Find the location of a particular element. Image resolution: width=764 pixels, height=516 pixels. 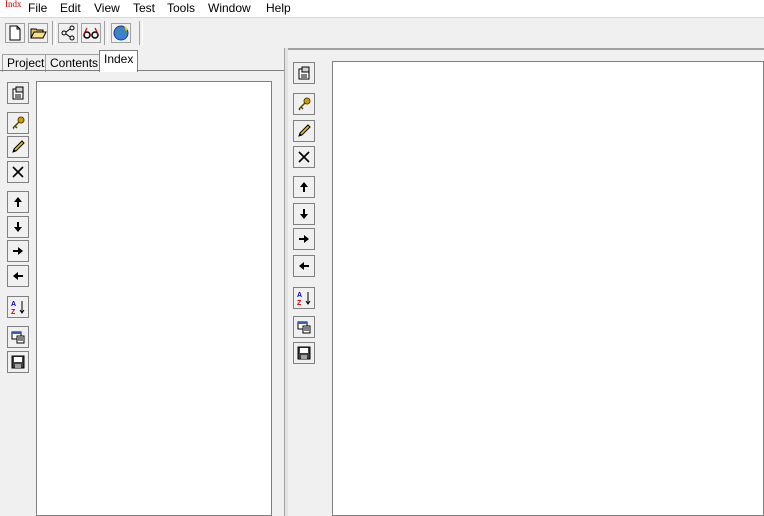

menu-window: Window is located at coordinates (229, 8).